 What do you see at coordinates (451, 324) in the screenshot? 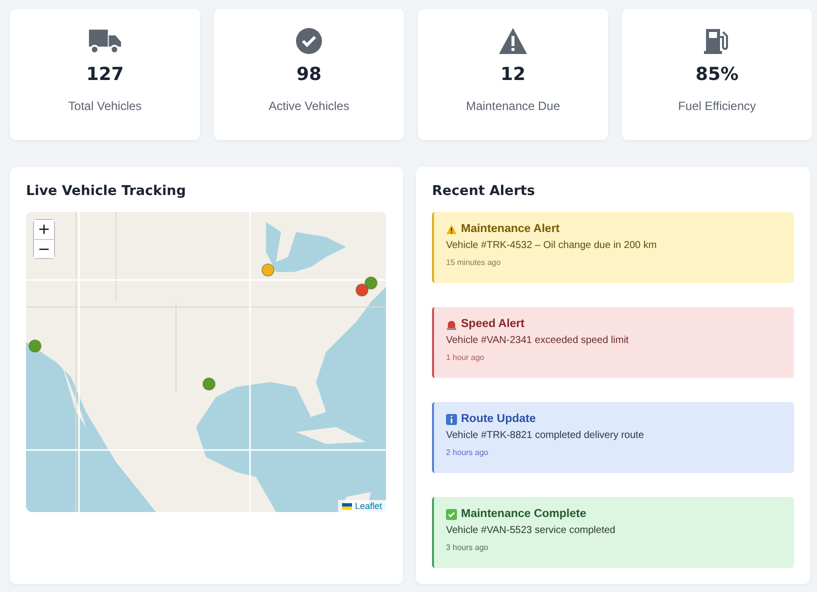
I see `siren-icon` at bounding box center [451, 324].